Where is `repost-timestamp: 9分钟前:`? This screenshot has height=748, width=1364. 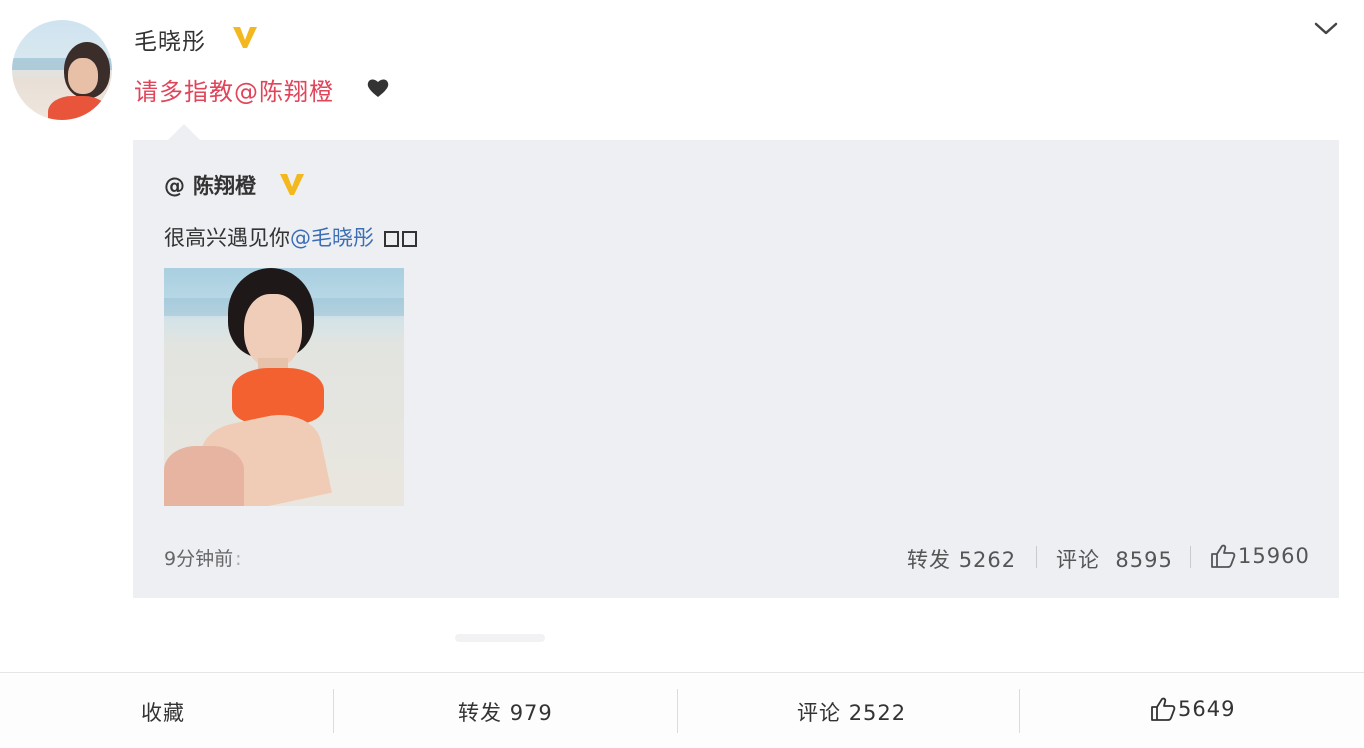
repost-timestamp: 9分钟前: is located at coordinates (203, 557).